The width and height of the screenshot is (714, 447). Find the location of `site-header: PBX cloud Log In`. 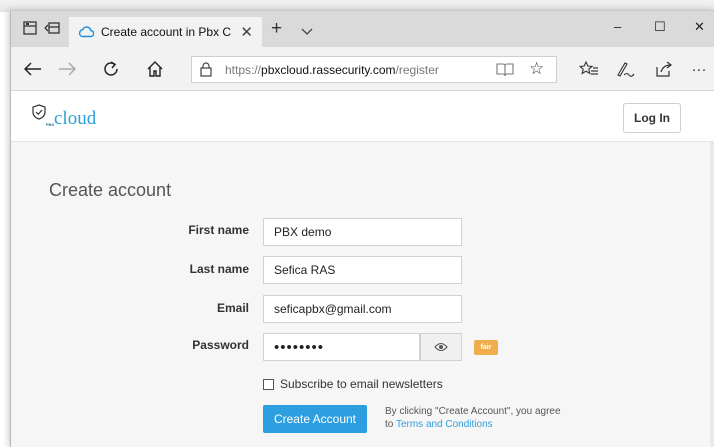

site-header: PBX cloud Log In is located at coordinates (362, 117).